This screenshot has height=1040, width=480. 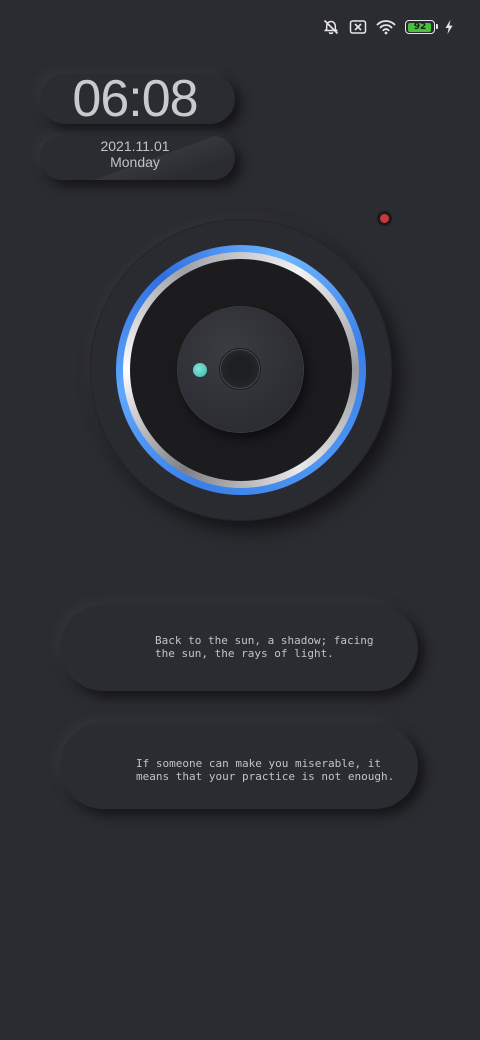 I want to click on recording-indicator, so click(x=384, y=218).